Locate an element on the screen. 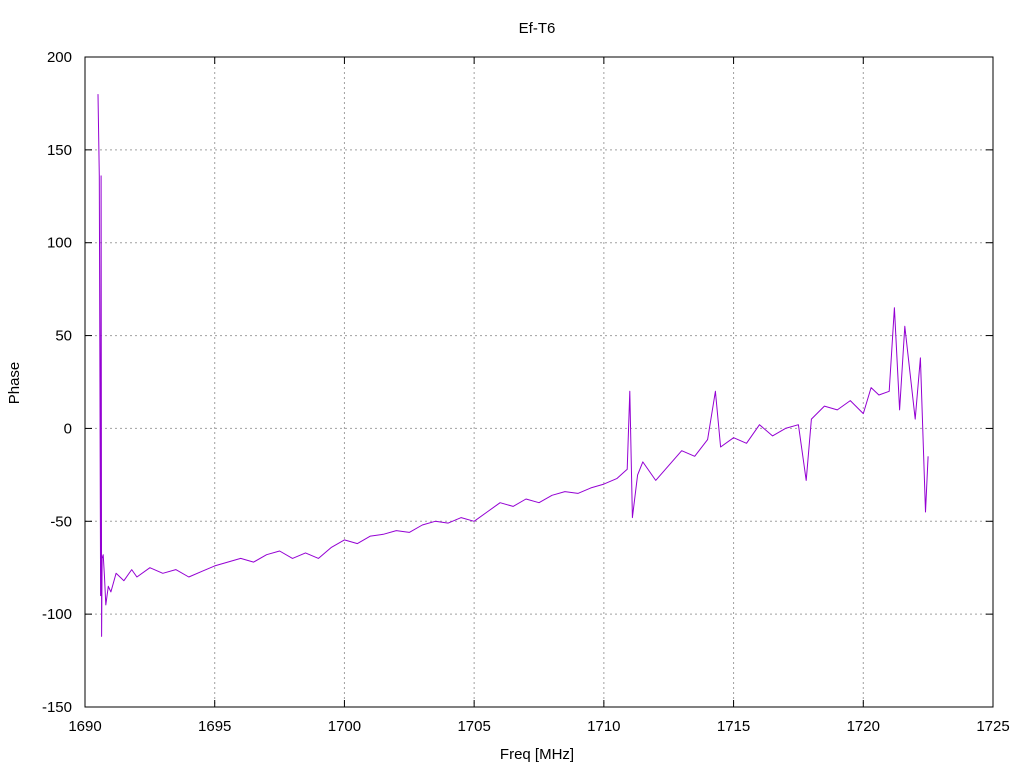 The image size is (1024, 768). x-tick-label: 1705 is located at coordinates (473, 726).